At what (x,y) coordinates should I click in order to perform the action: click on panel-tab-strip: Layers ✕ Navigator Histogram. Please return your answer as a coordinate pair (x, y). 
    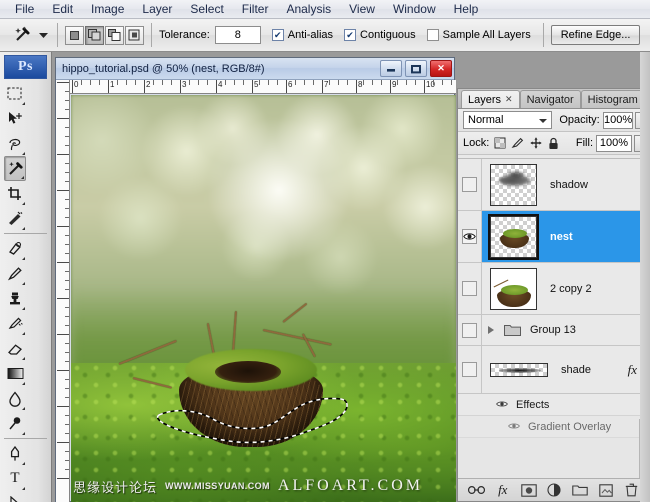
    Looking at the image, I should click on (554, 99).